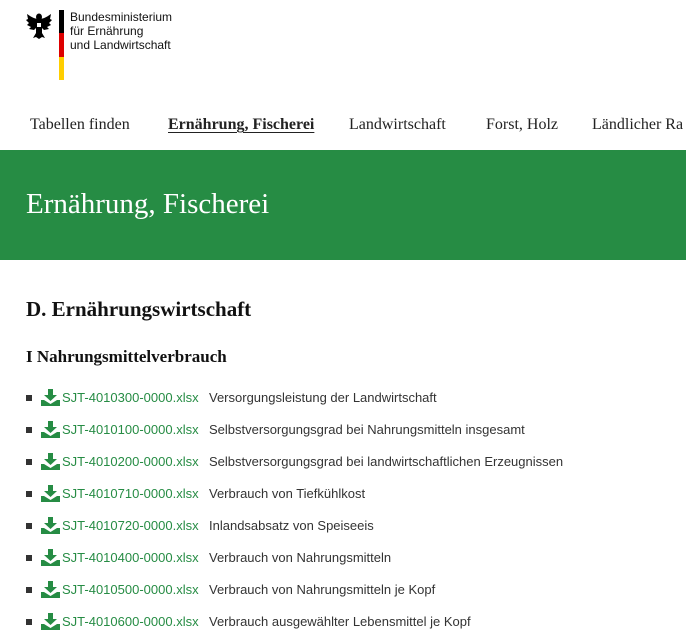  What do you see at coordinates (80, 125) in the screenshot?
I see `nav-item-tabellen-finden: Tabellen finden` at bounding box center [80, 125].